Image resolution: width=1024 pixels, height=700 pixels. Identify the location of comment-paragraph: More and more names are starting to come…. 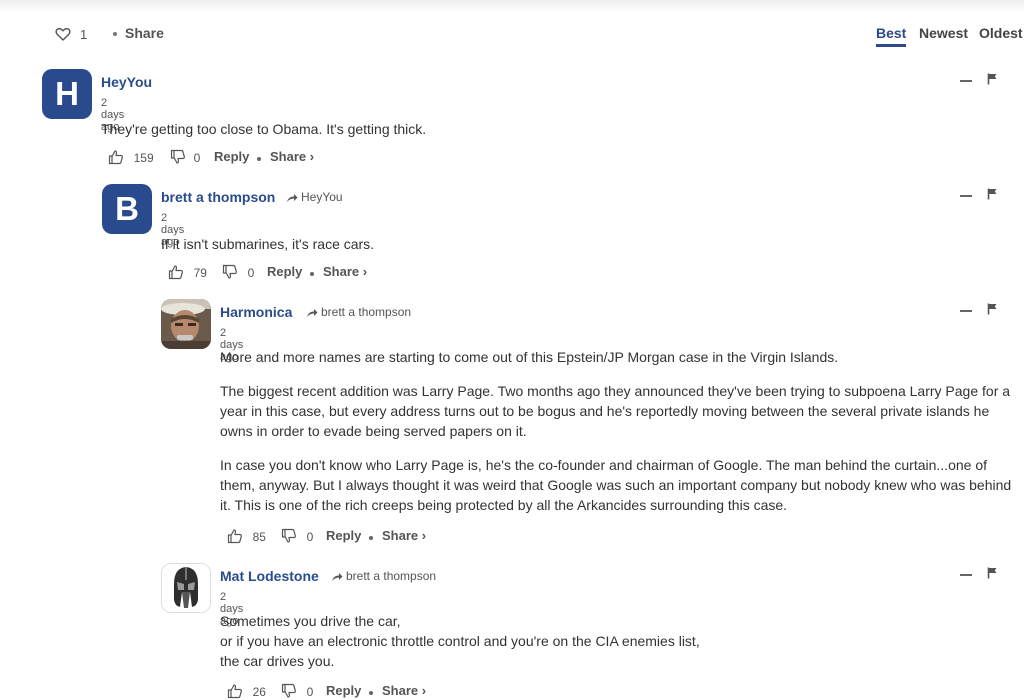
(529, 357).